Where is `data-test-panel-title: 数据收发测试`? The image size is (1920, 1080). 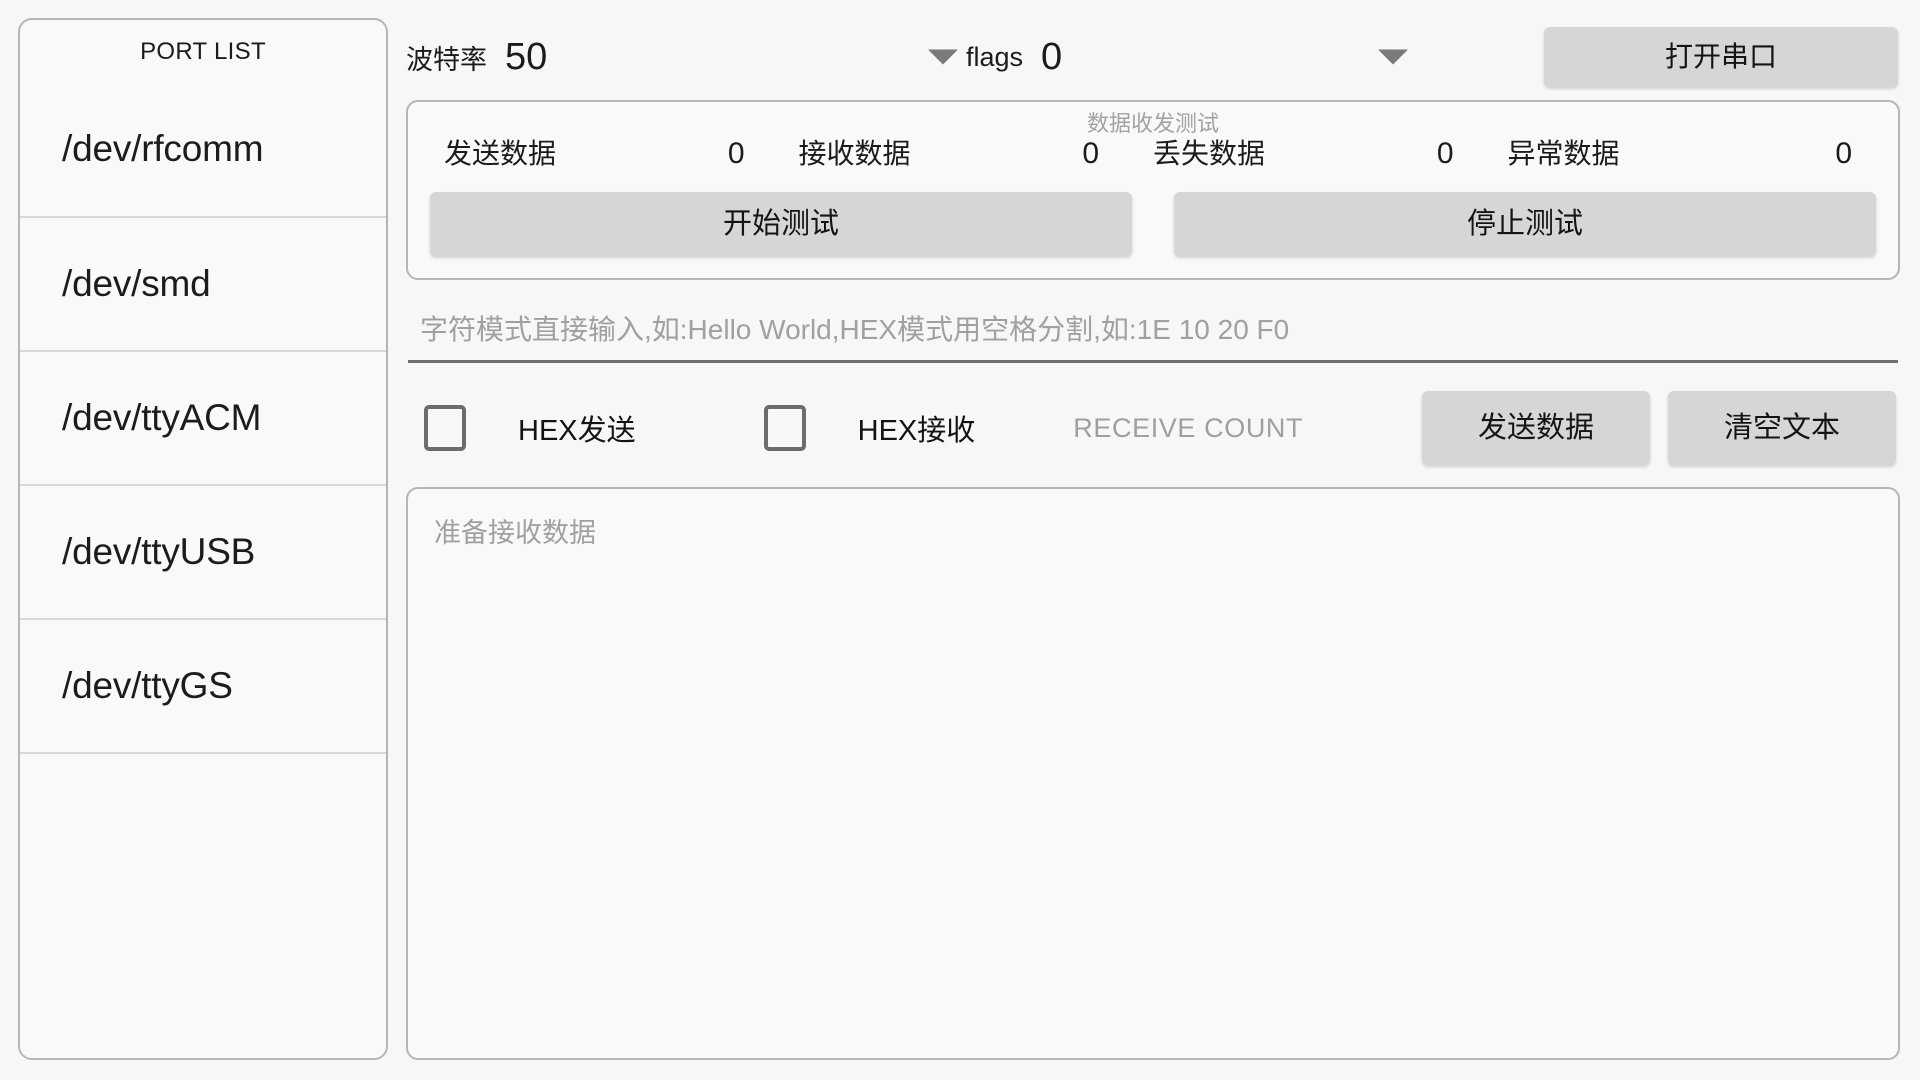 data-test-panel-title: 数据收发测试 is located at coordinates (1152, 123).